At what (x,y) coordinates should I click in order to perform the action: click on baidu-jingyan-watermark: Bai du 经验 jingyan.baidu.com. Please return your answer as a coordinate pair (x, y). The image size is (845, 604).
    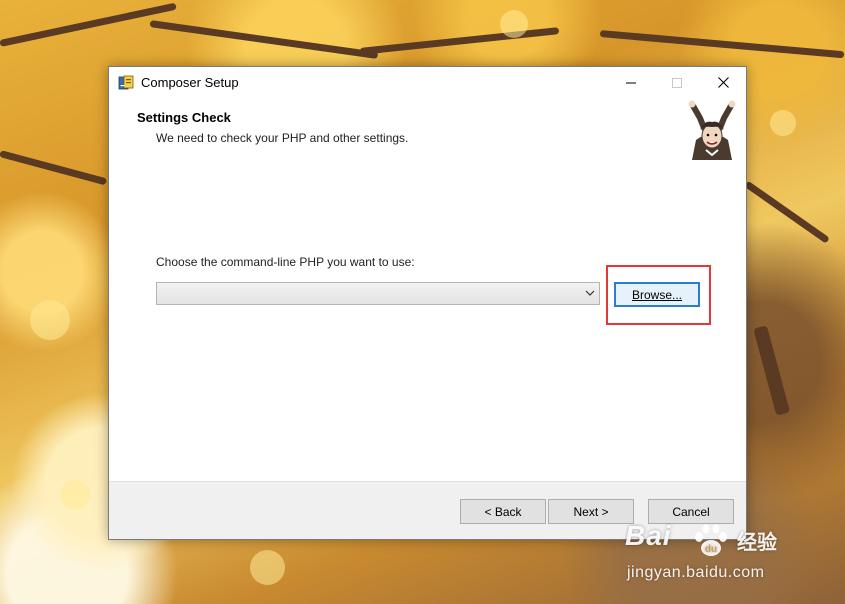
    Looking at the image, I should click on (715, 553).